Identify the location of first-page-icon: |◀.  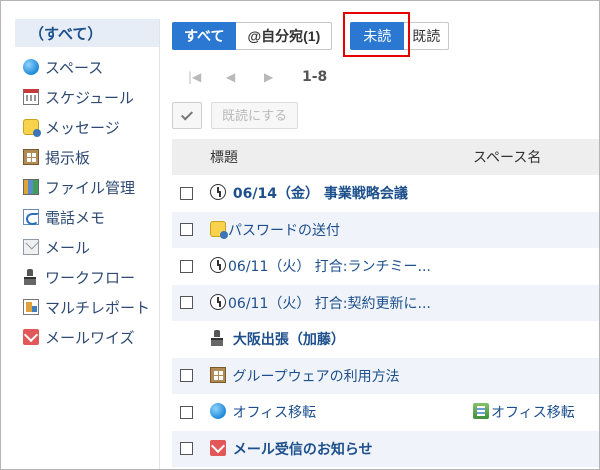
(207, 77).